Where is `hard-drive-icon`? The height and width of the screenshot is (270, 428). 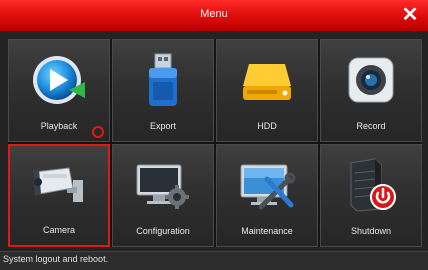 hard-drive-icon is located at coordinates (267, 80).